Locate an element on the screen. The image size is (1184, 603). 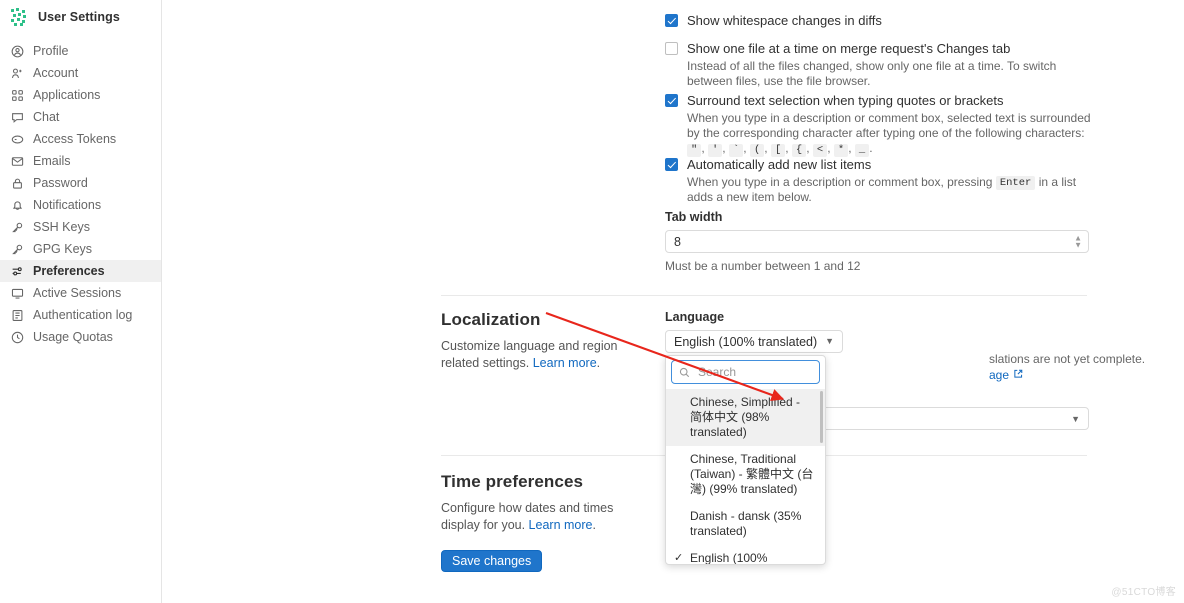
sidebar-item-profile: Profile is located at coordinates (80, 51).